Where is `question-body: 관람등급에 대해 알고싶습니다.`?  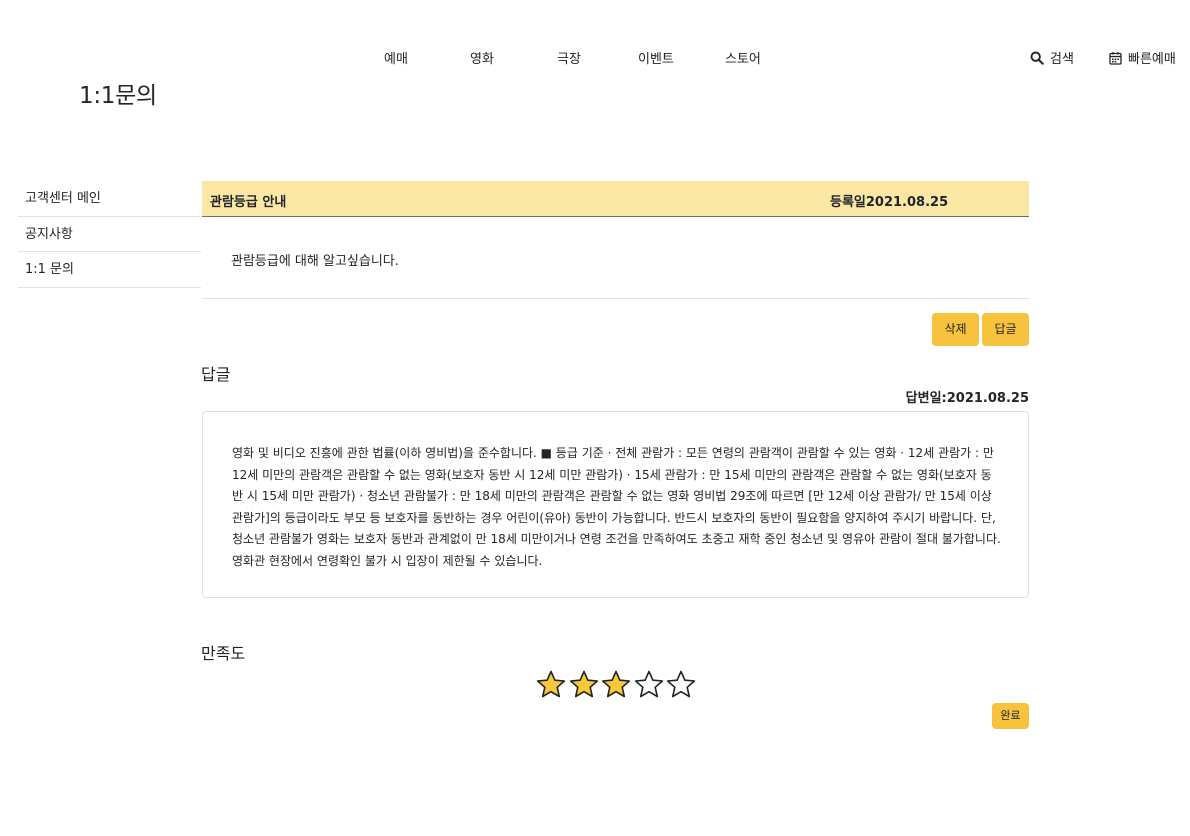 question-body: 관람등급에 대해 알고싶습니다. is located at coordinates (615, 258).